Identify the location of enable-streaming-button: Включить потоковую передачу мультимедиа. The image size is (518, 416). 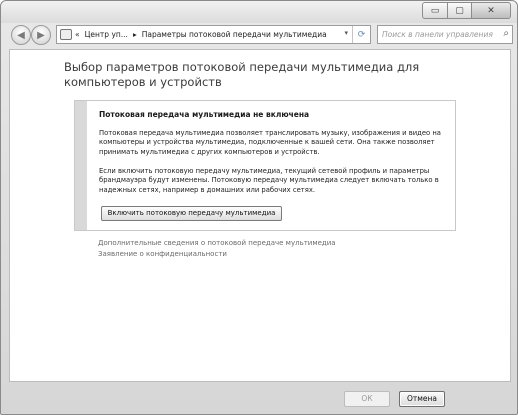
(191, 213).